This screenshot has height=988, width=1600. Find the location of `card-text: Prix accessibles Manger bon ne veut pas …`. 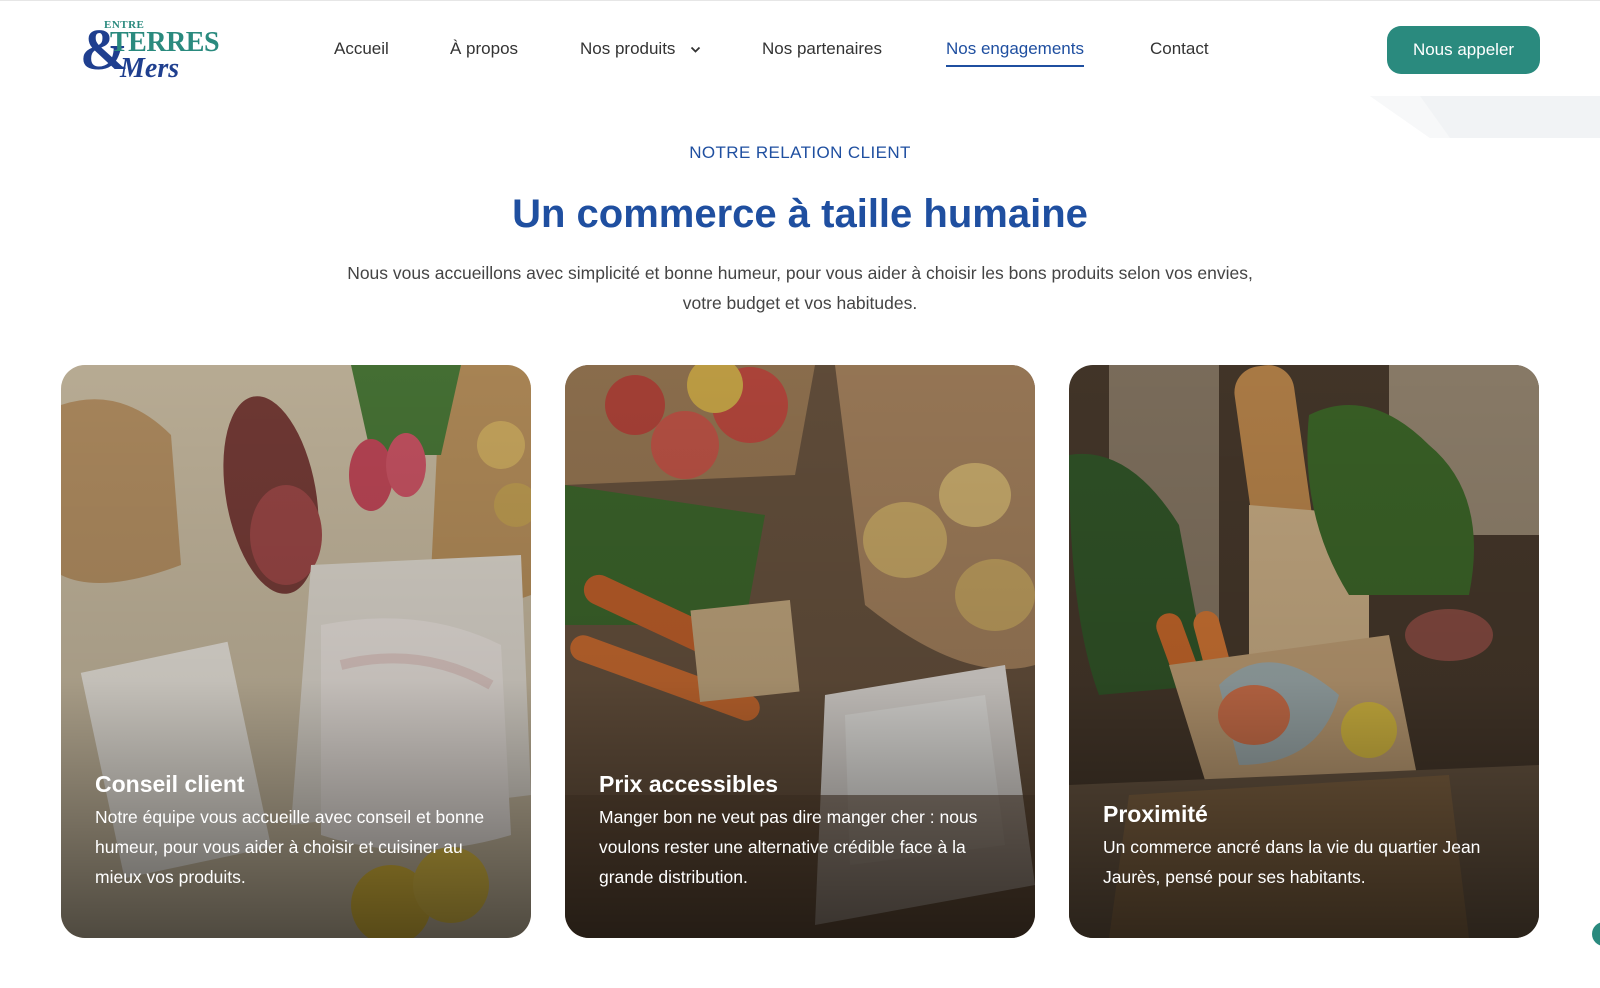

card-text: Prix accessibles Manger bon ne veut pas … is located at coordinates (802, 831).